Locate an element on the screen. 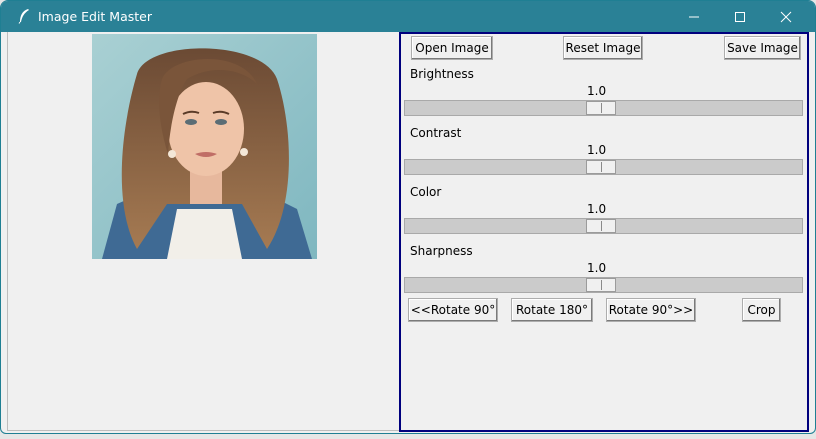 The height and width of the screenshot is (439, 816). color-slider-thumb is located at coordinates (601, 226).